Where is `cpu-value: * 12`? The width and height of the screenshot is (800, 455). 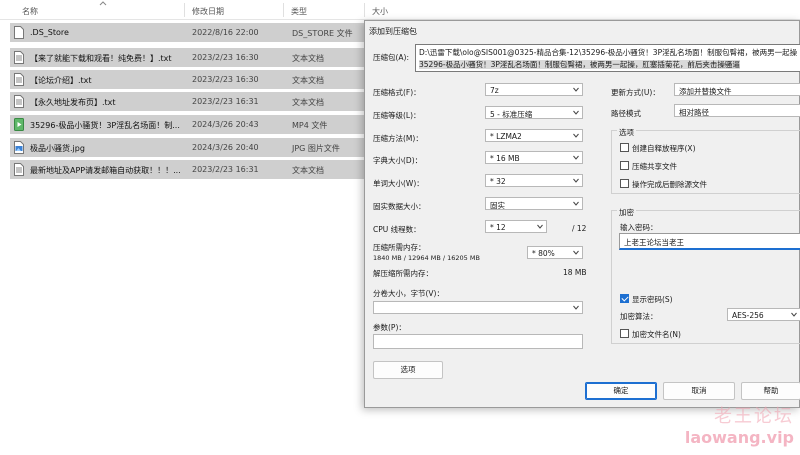
cpu-value: * 12 is located at coordinates (498, 227).